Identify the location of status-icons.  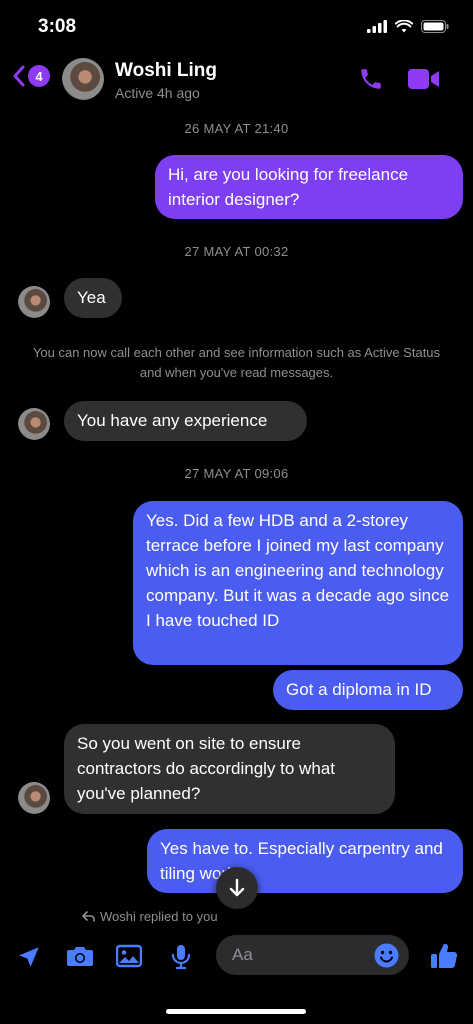
(408, 26).